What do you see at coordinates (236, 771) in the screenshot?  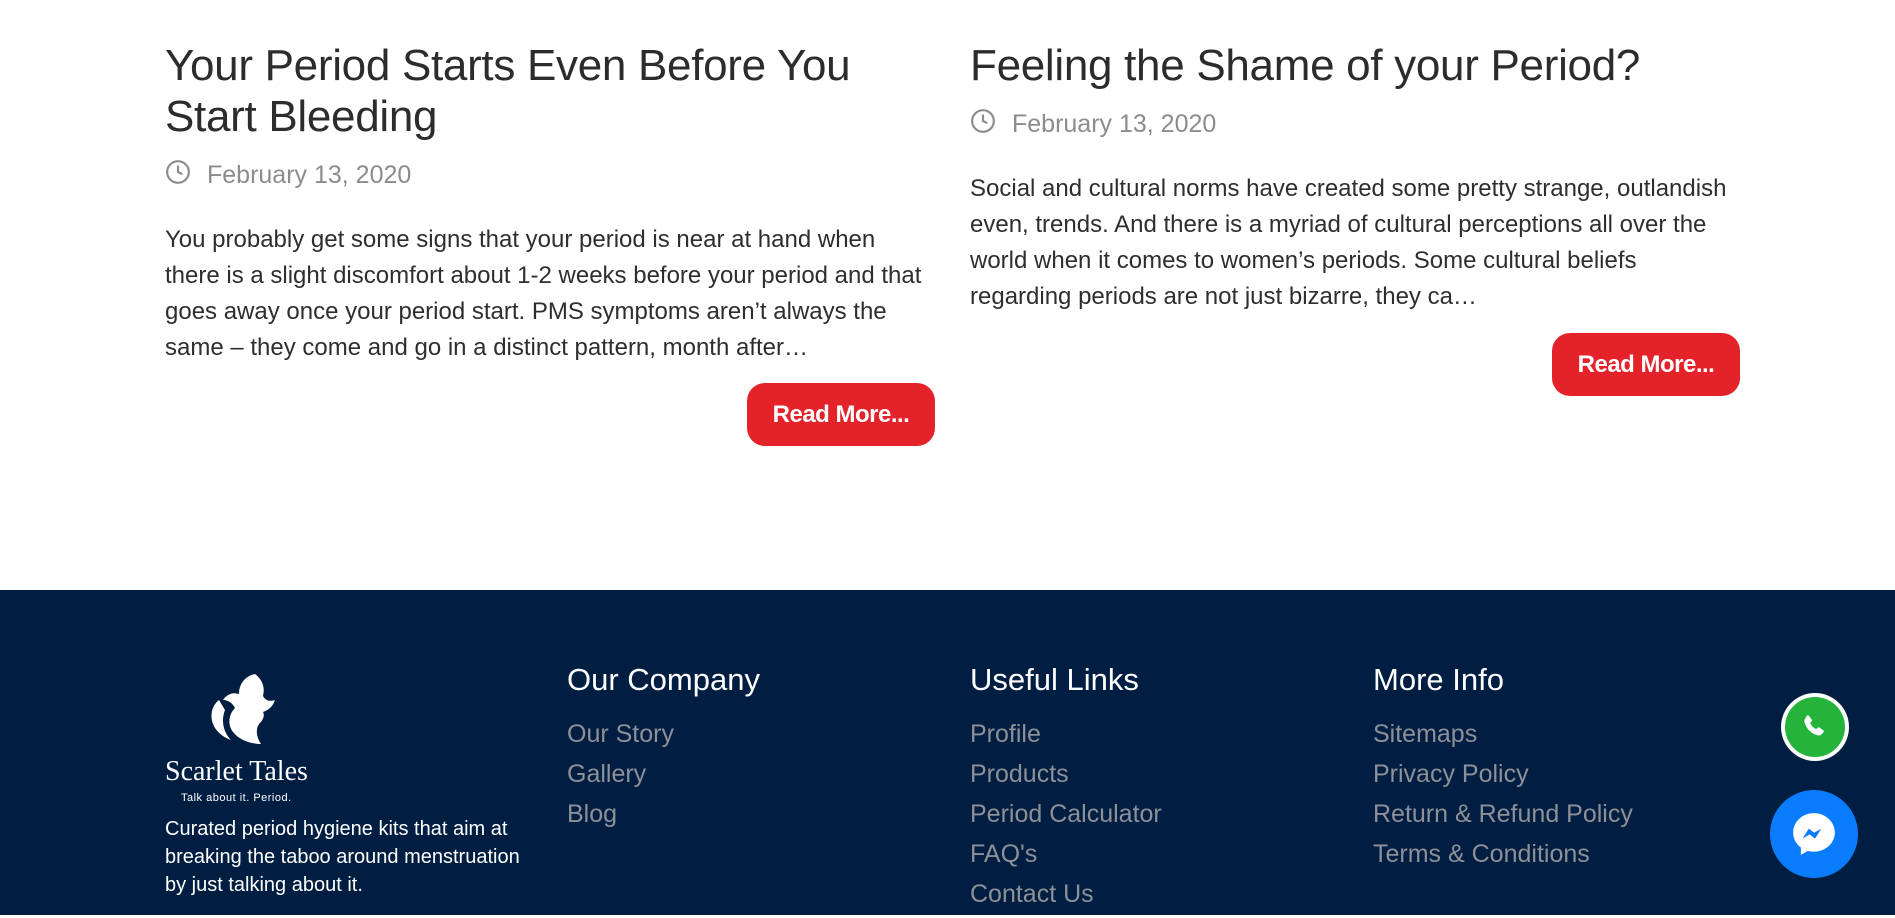 I see `brand-name: Scarlet Tales` at bounding box center [236, 771].